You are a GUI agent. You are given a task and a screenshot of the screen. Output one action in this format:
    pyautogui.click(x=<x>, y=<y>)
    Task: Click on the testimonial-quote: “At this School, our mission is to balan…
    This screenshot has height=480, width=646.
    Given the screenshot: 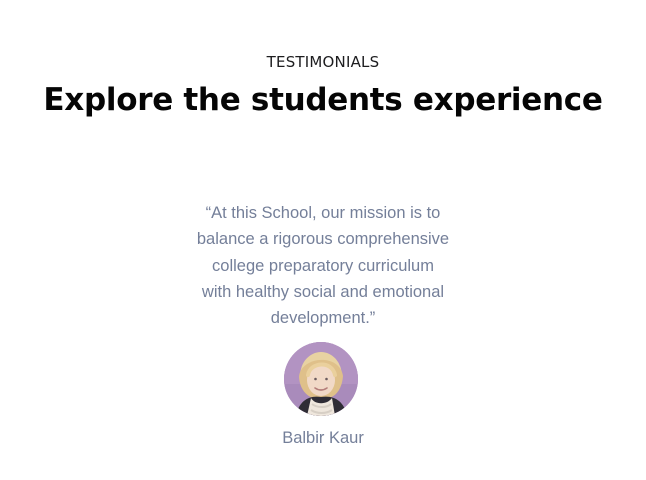 What is the action you would take?
    pyautogui.click(x=323, y=265)
    